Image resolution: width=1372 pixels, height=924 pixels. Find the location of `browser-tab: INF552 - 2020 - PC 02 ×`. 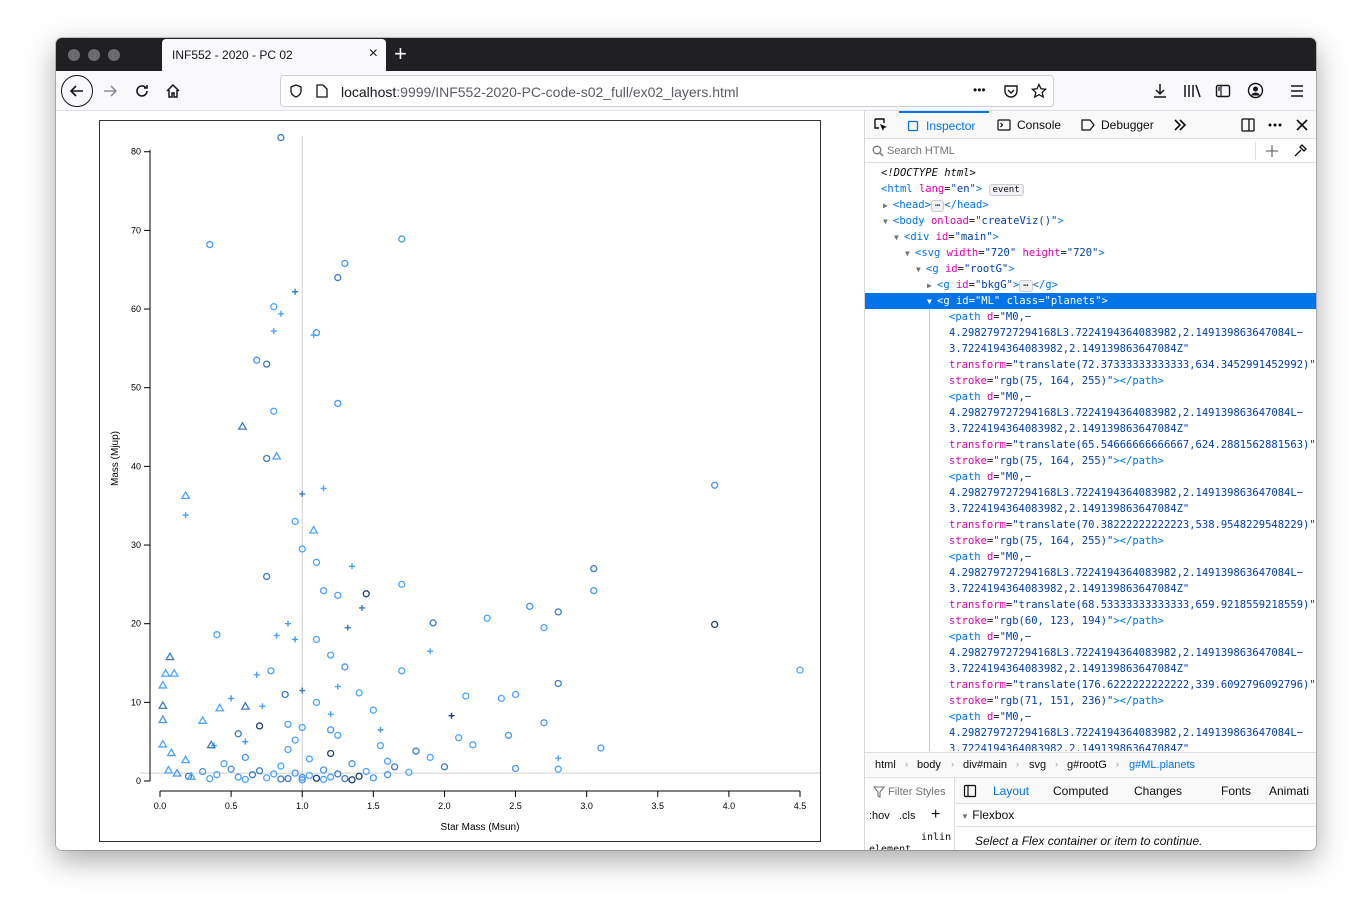

browser-tab: INF552 - 2020 - PC 02 × is located at coordinates (274, 55).